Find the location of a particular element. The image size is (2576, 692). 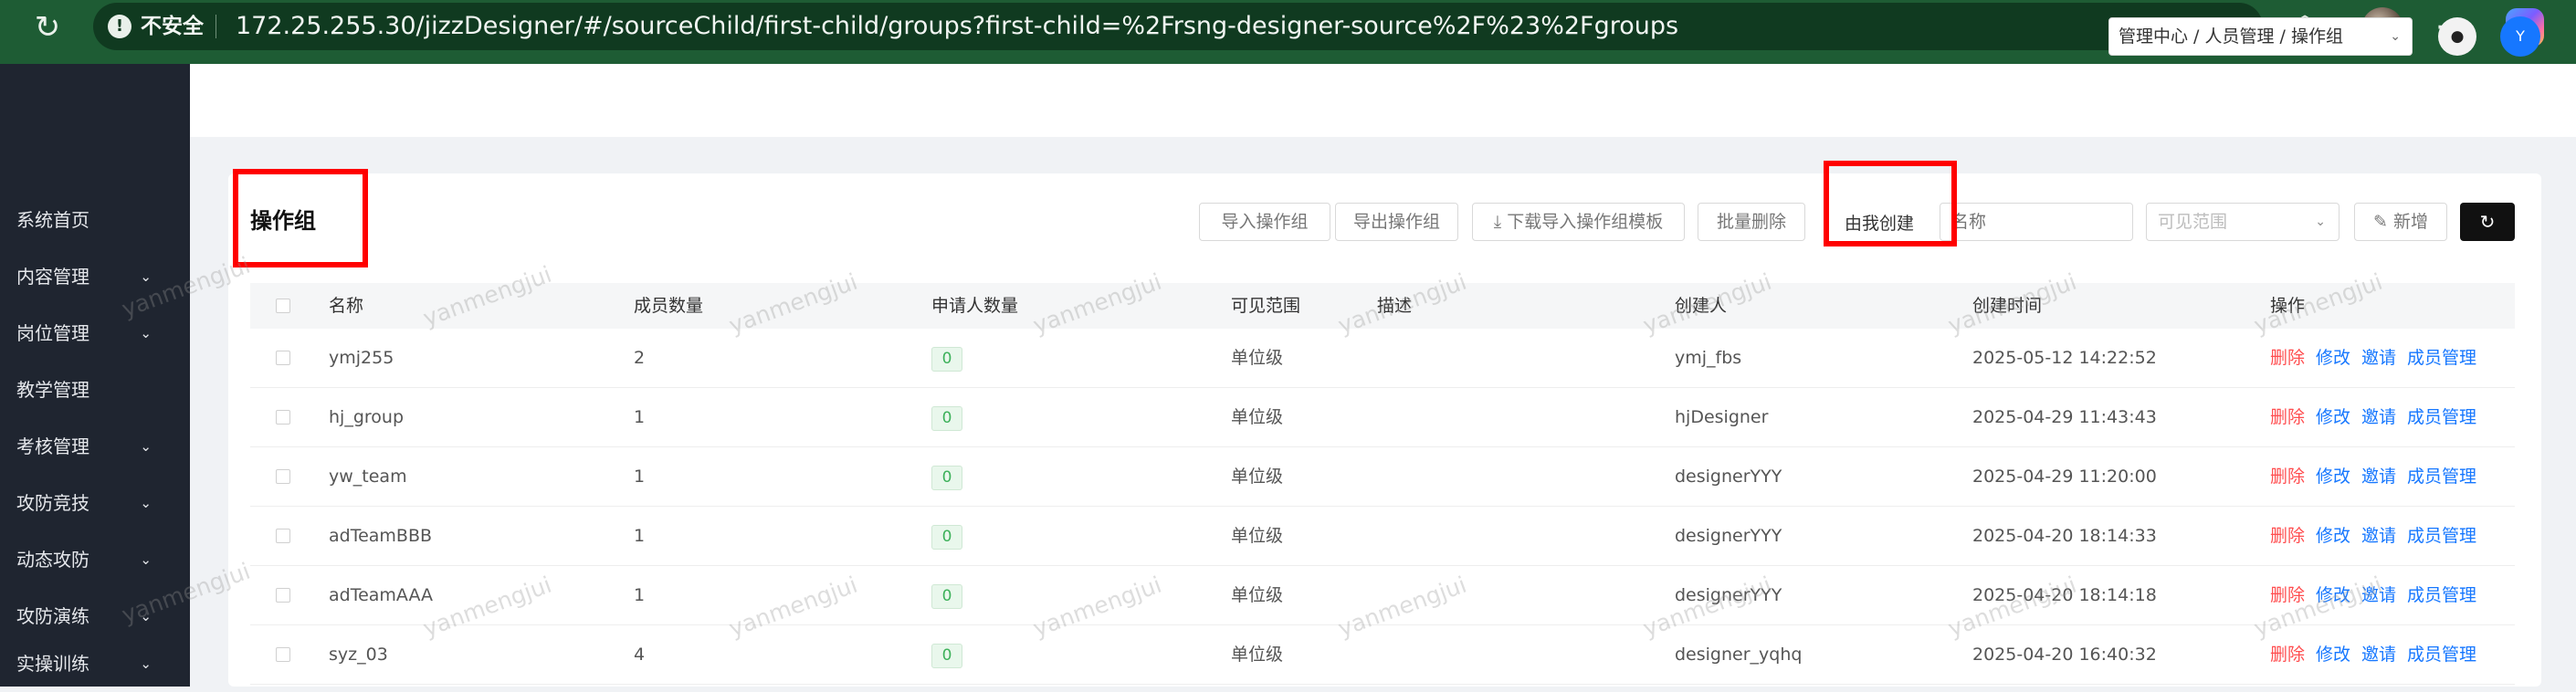

breadcrumb-select: 管理中心 / 人员管理 / 操作组 ⌄ is located at coordinates (2260, 36).